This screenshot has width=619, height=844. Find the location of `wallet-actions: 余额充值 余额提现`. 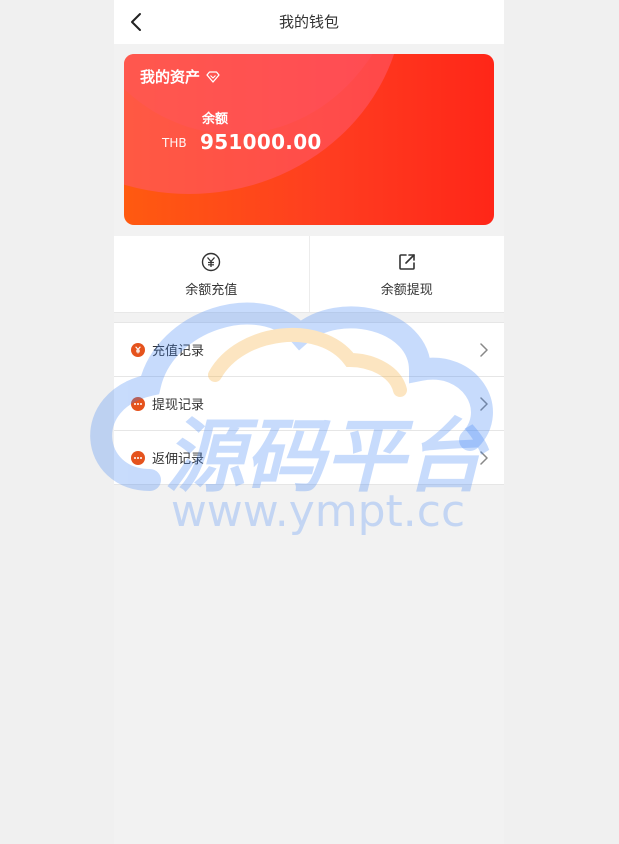

wallet-actions: 余额充值 余额提现 is located at coordinates (309, 274).